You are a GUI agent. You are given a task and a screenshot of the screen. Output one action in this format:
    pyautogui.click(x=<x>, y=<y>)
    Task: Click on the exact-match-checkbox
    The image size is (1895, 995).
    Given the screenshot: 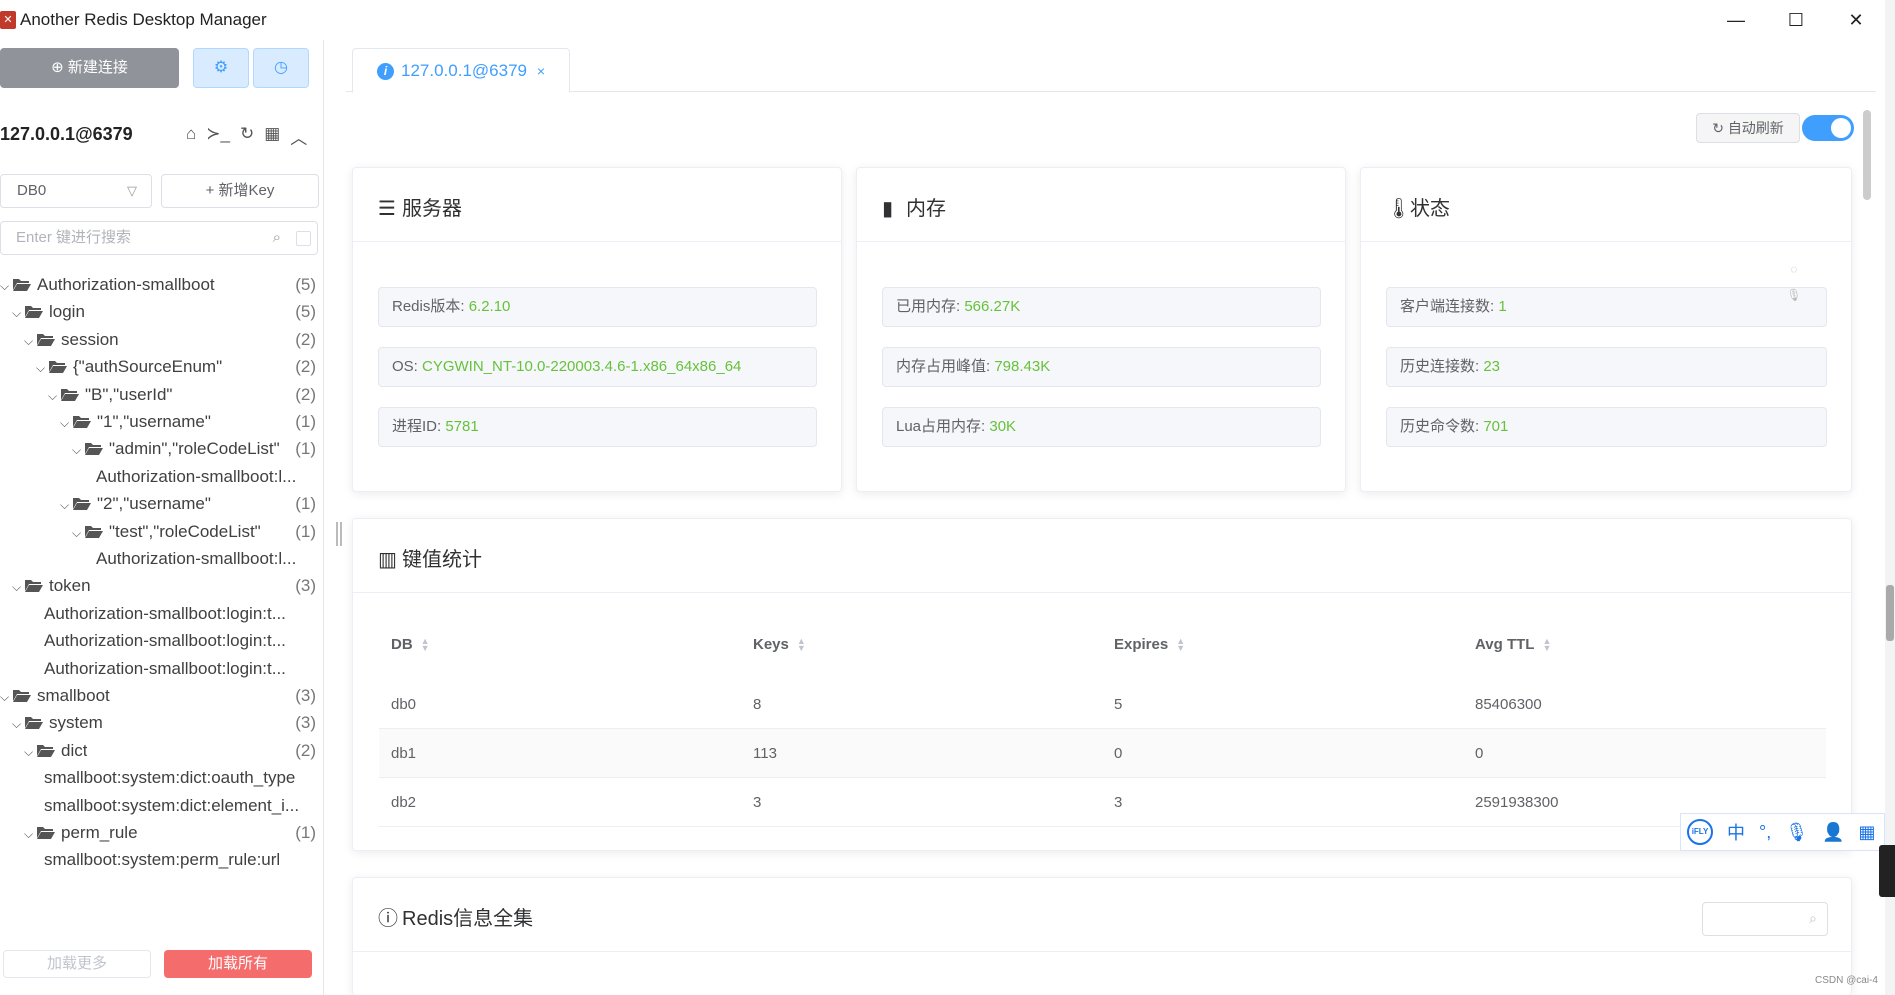 What is the action you would take?
    pyautogui.click(x=303, y=238)
    